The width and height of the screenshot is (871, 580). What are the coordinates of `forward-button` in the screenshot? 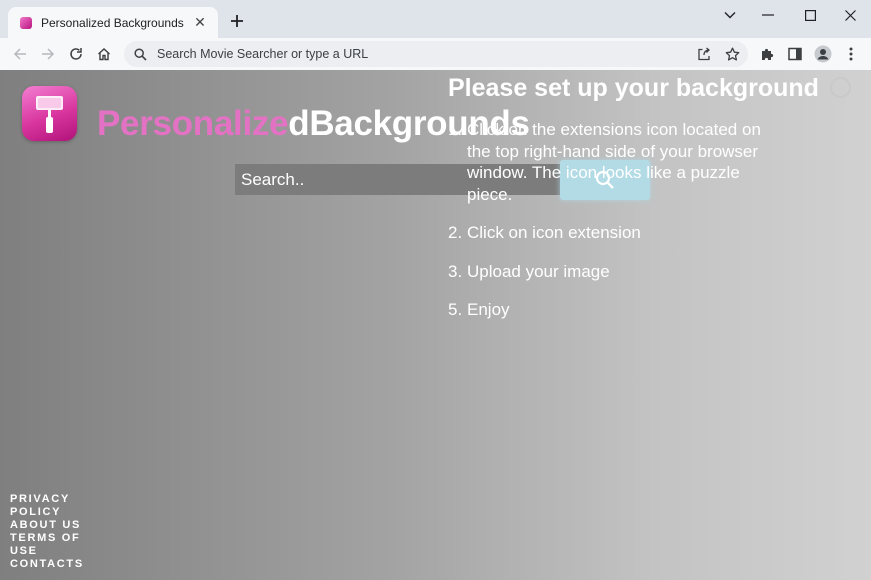 It's located at (48, 54).